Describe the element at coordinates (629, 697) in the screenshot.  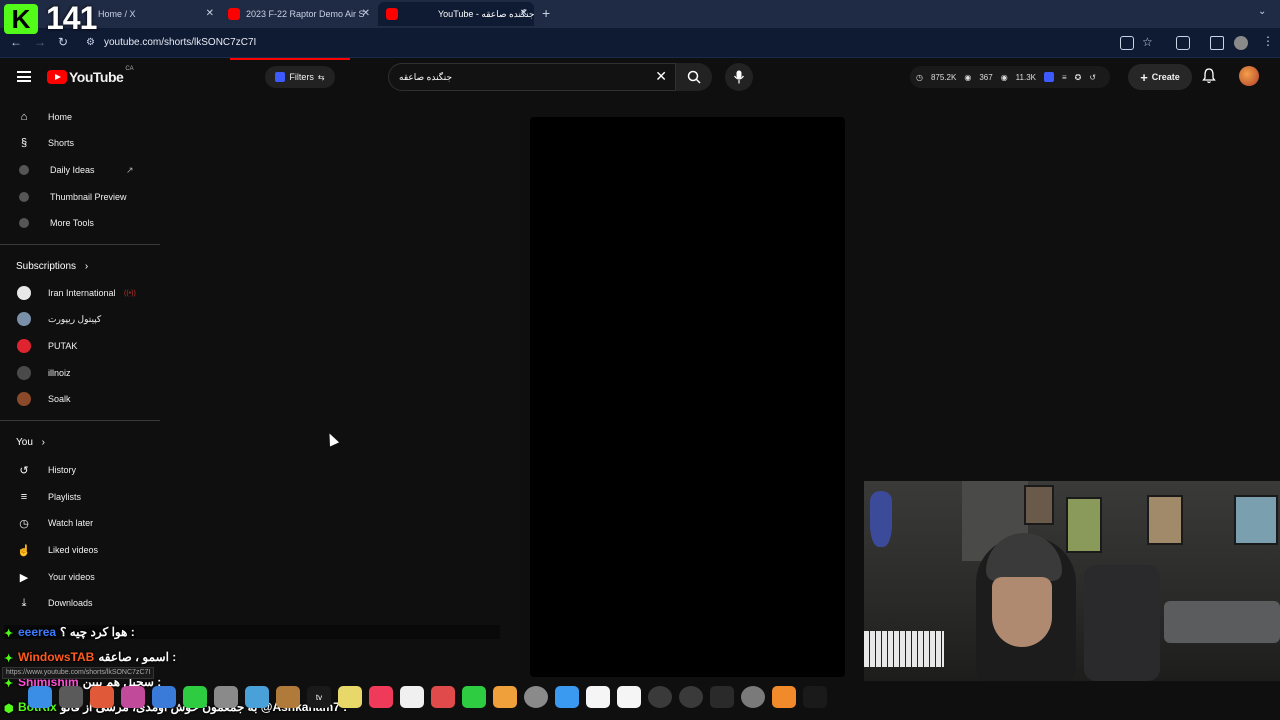
I see `notion-calendar-icon` at that location.